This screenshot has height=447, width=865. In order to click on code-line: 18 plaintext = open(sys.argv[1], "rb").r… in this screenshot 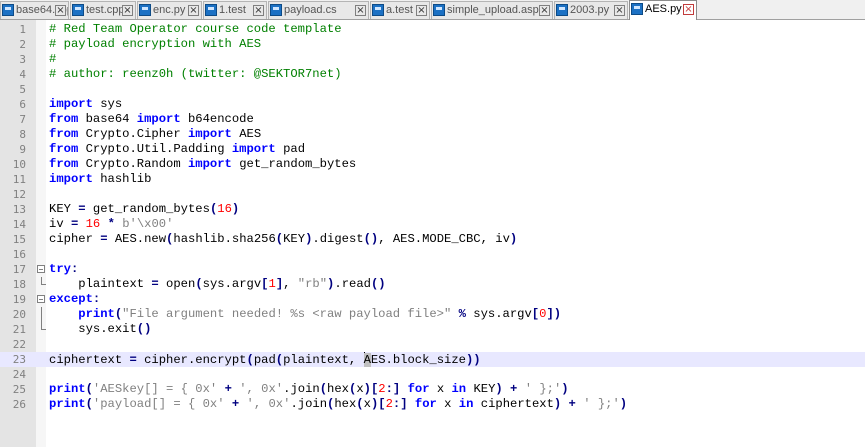, I will do `click(432, 284)`.